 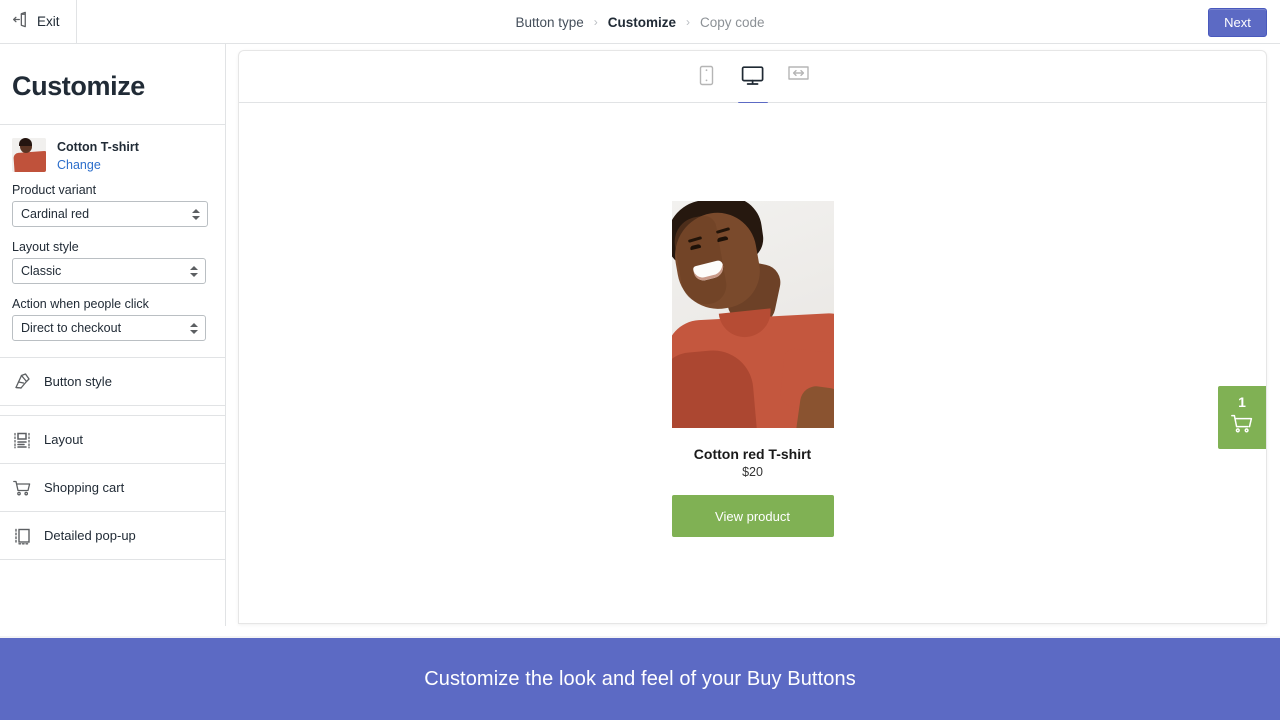 What do you see at coordinates (90, 535) in the screenshot?
I see `sidebar-item-label: Detailed pop-up` at bounding box center [90, 535].